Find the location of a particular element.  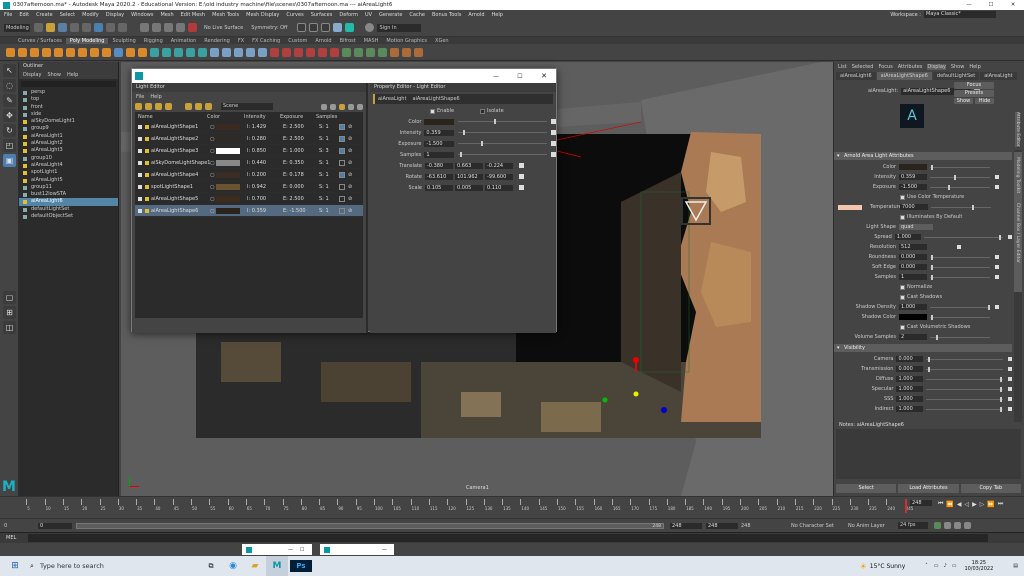

light-intensity: I: 0.942 is located at coordinates (265, 187).